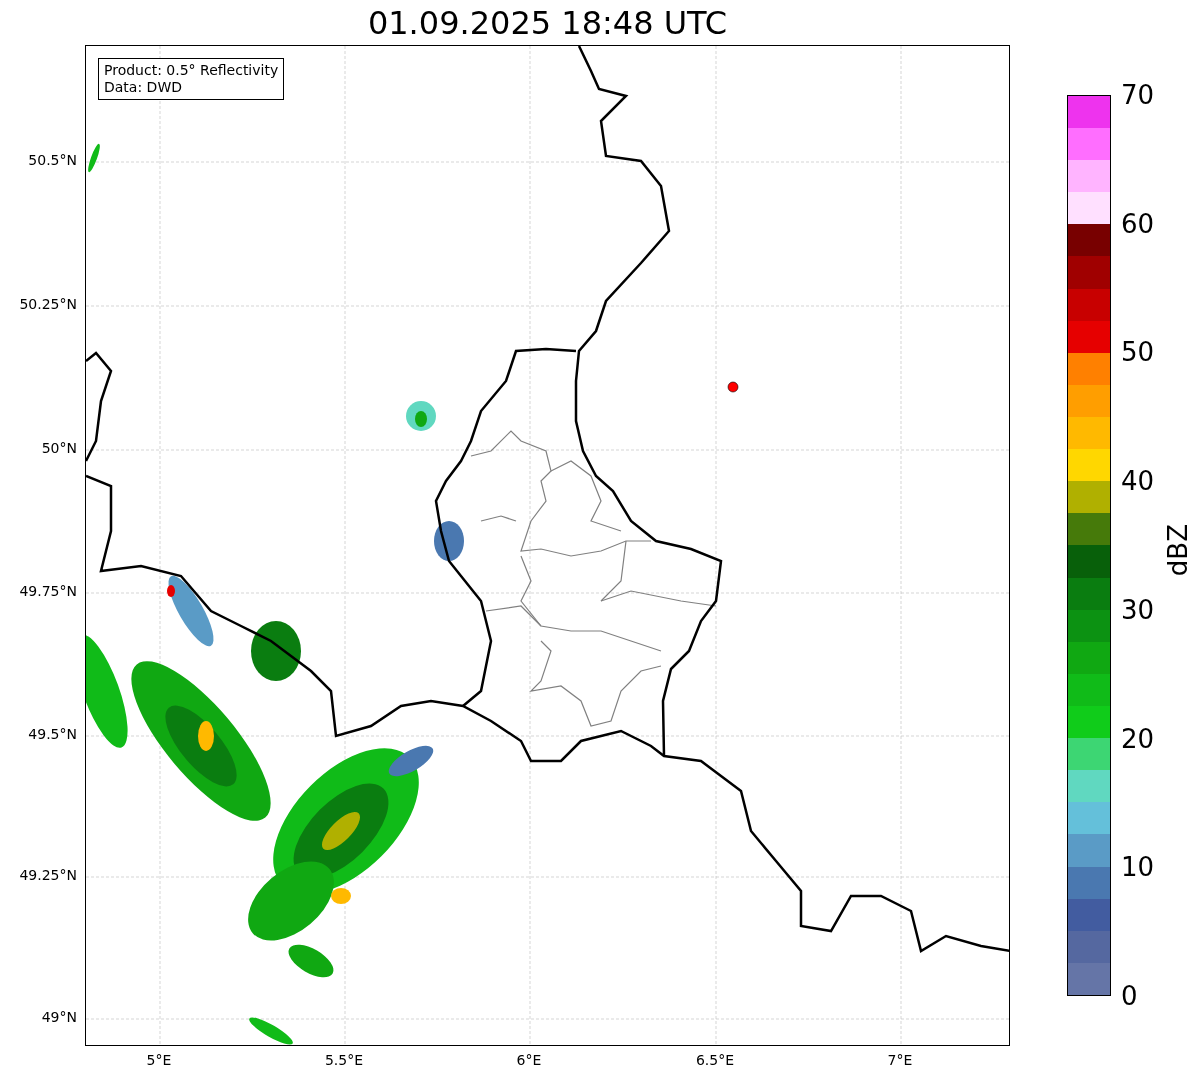 Image resolution: width=1202 pixels, height=1081 pixels. Describe the element at coordinates (344, 1060) in the screenshot. I see `longitude-label: 5.5°E` at that location.